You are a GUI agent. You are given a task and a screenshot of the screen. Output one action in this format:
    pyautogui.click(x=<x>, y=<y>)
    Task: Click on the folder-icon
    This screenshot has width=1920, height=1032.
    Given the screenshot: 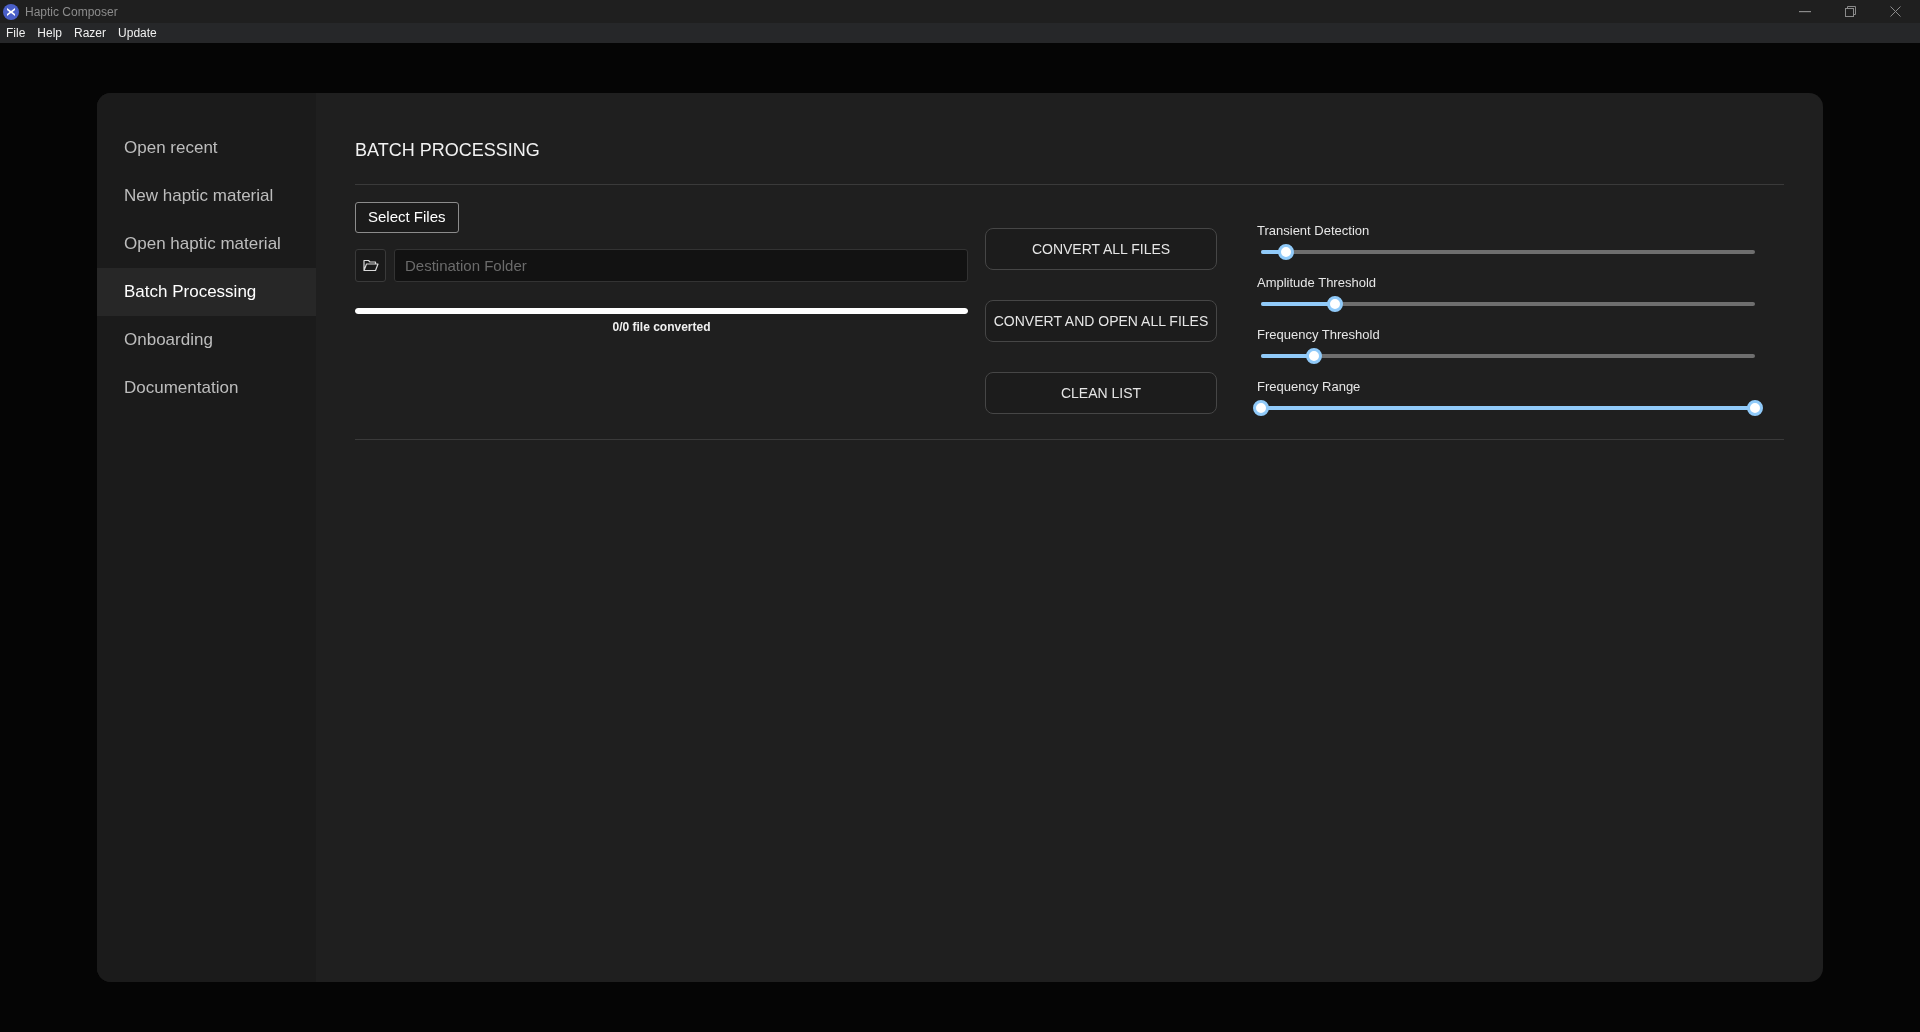 What is the action you would take?
    pyautogui.click(x=370, y=265)
    